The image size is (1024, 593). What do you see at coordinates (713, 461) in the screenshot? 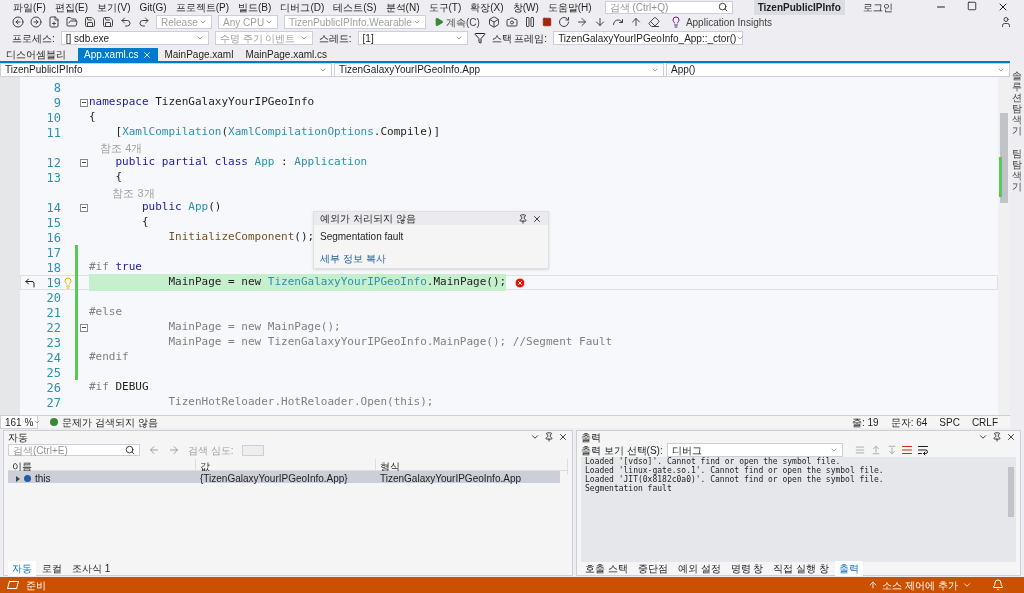
I see `output-line: Loaded '[vdso]'. Cannot find or open the symbol file.` at bounding box center [713, 461].